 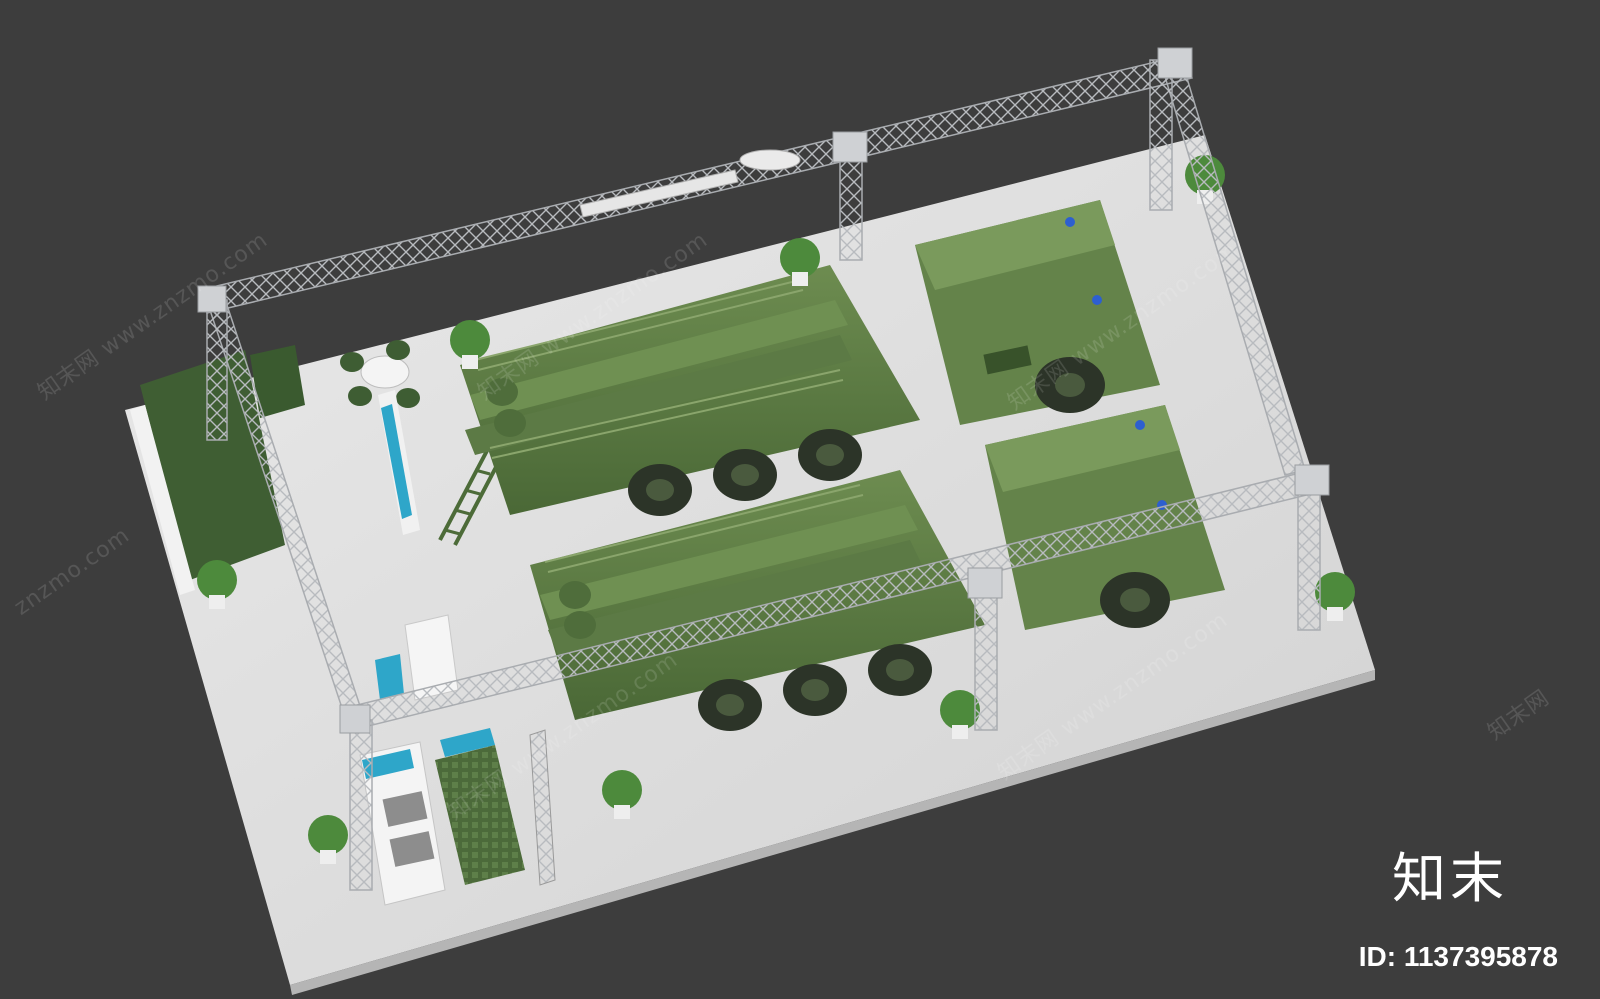 What do you see at coordinates (1458, 956) in the screenshot?
I see `image-id-label: ID: 1137395878` at bounding box center [1458, 956].